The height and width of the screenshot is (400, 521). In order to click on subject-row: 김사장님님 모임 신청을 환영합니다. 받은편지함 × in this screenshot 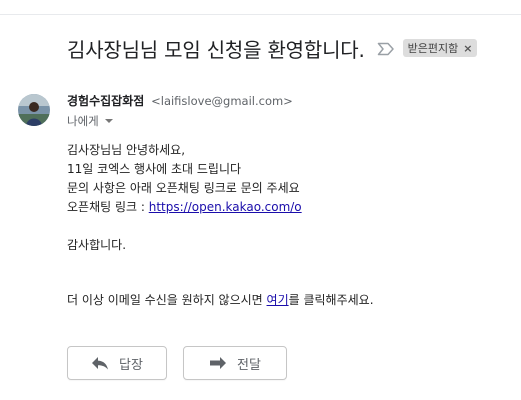, I will do `click(272, 48)`.